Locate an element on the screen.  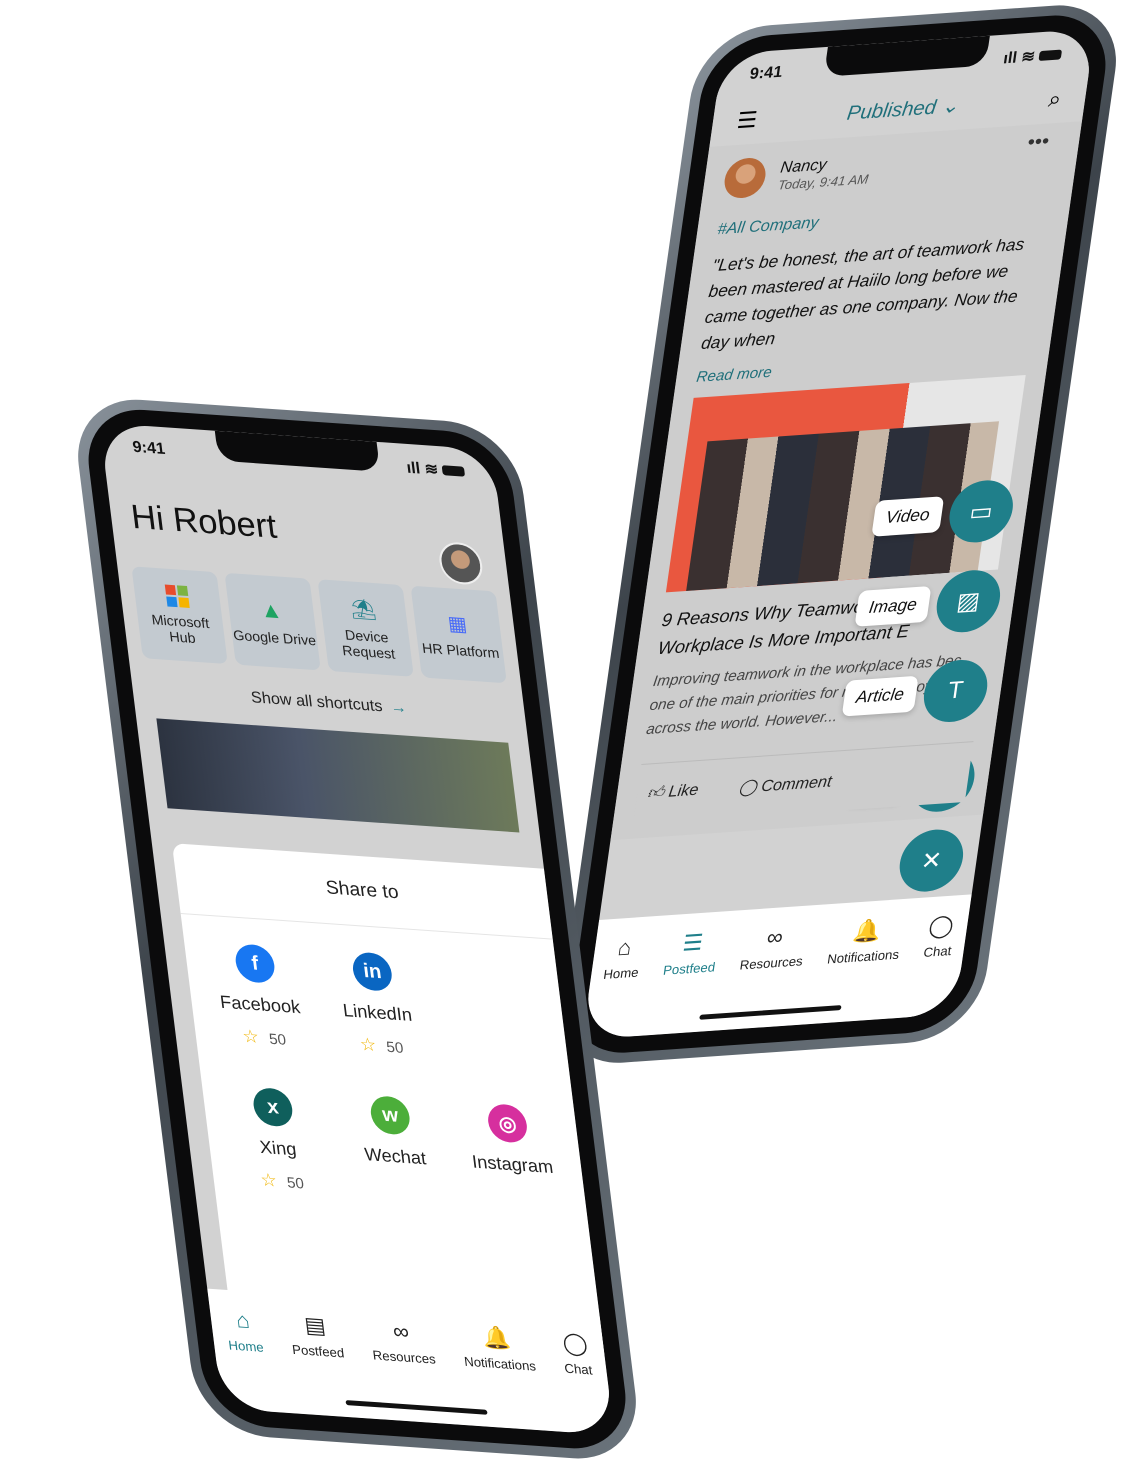
shortcut-google-drive: ▲ Google Drive is located at coordinates (272, 621).